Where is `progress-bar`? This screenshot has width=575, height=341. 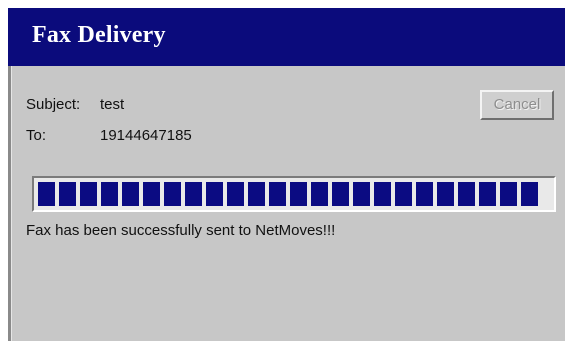 progress-bar is located at coordinates (294, 194).